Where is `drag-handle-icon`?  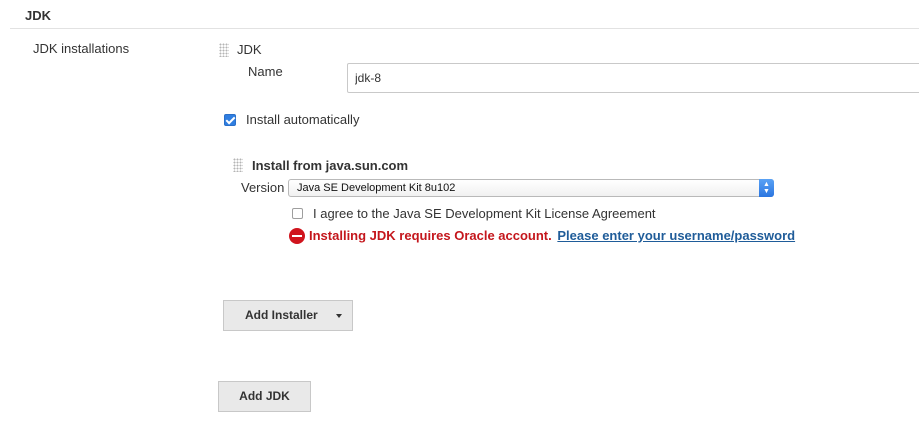
drag-handle-icon is located at coordinates (224, 50).